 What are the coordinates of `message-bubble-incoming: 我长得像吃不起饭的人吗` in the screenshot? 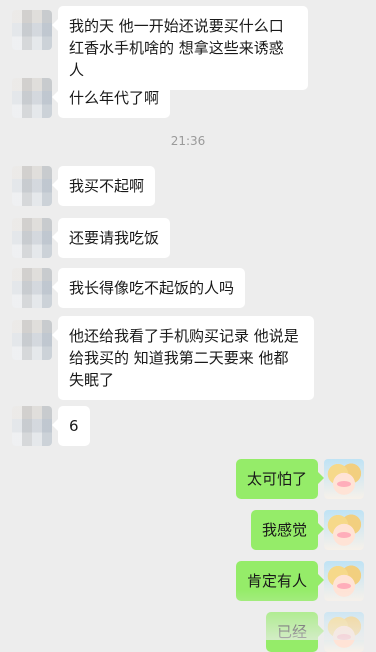 It's located at (148, 288).